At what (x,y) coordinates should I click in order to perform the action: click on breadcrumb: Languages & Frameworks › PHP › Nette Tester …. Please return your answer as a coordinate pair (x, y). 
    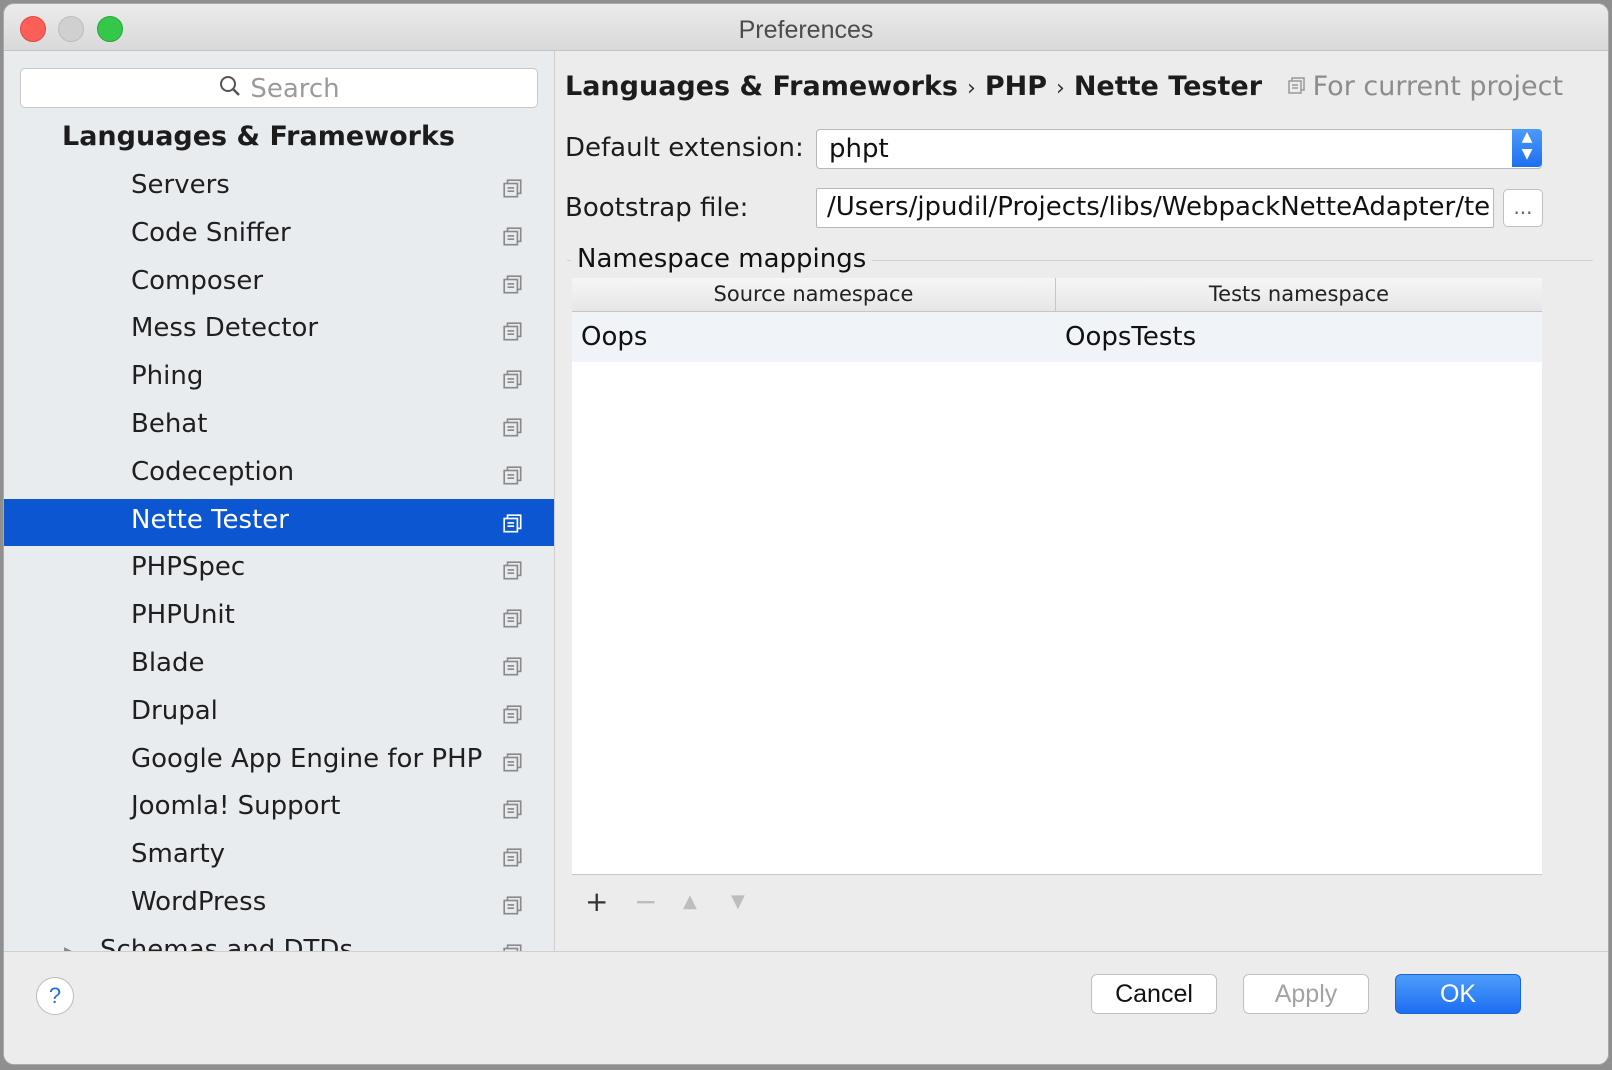
    Looking at the image, I should click on (1064, 87).